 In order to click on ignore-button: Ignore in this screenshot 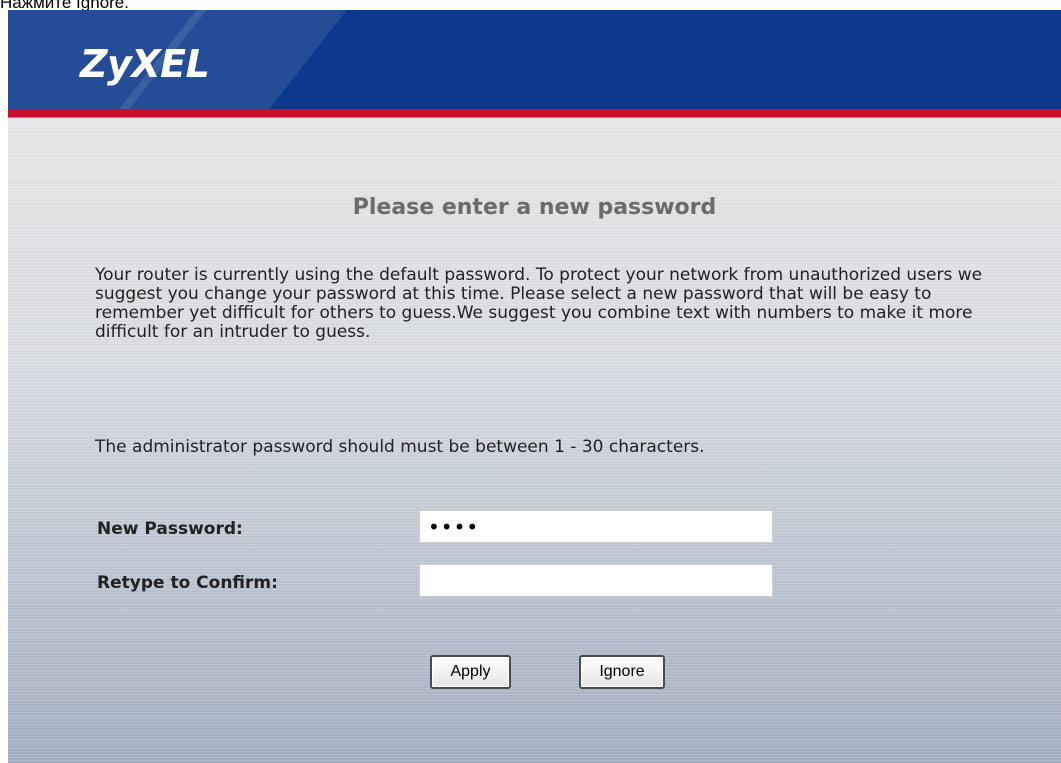, I will do `click(622, 672)`.